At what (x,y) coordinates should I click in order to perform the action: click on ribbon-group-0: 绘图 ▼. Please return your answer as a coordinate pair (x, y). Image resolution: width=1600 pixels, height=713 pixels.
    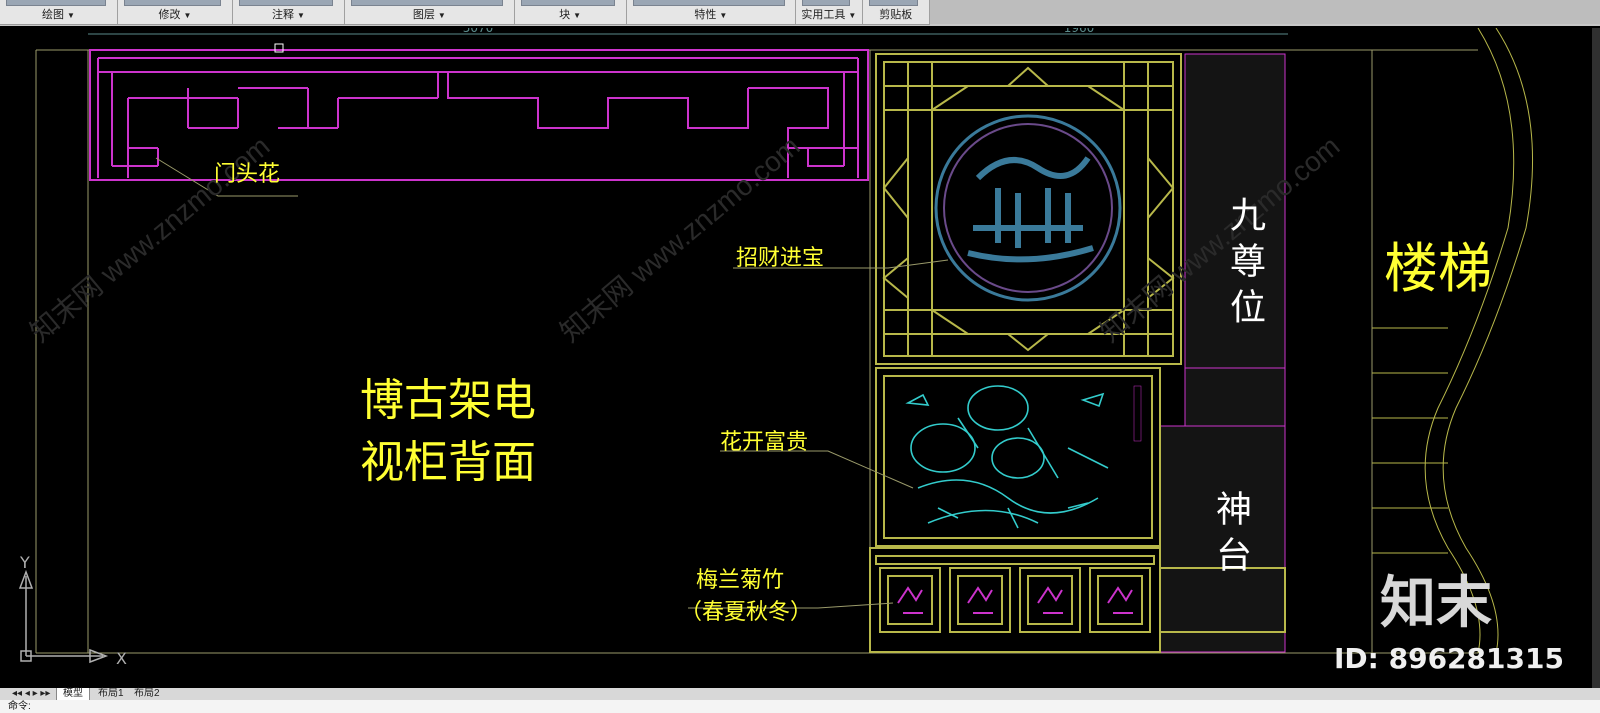
    Looking at the image, I should click on (59, 12).